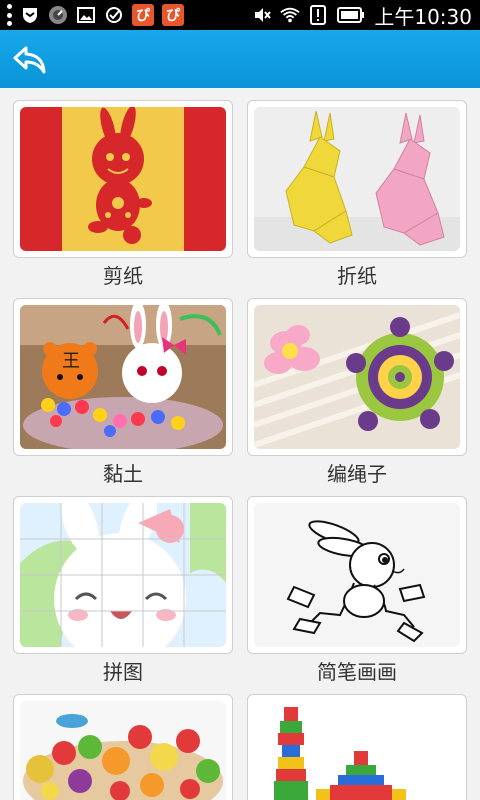 Image resolution: width=480 pixels, height=800 pixels. What do you see at coordinates (123, 474) in the screenshot?
I see `craft-label-clay: 黏土` at bounding box center [123, 474].